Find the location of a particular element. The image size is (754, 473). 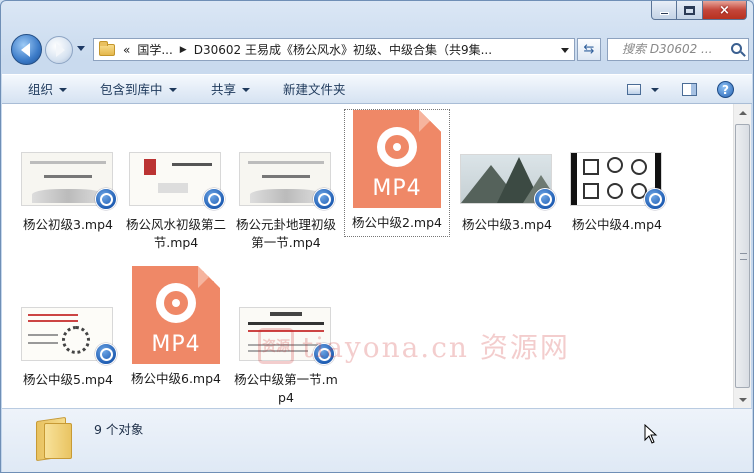

refresh-button: ⇆ is located at coordinates (589, 49).